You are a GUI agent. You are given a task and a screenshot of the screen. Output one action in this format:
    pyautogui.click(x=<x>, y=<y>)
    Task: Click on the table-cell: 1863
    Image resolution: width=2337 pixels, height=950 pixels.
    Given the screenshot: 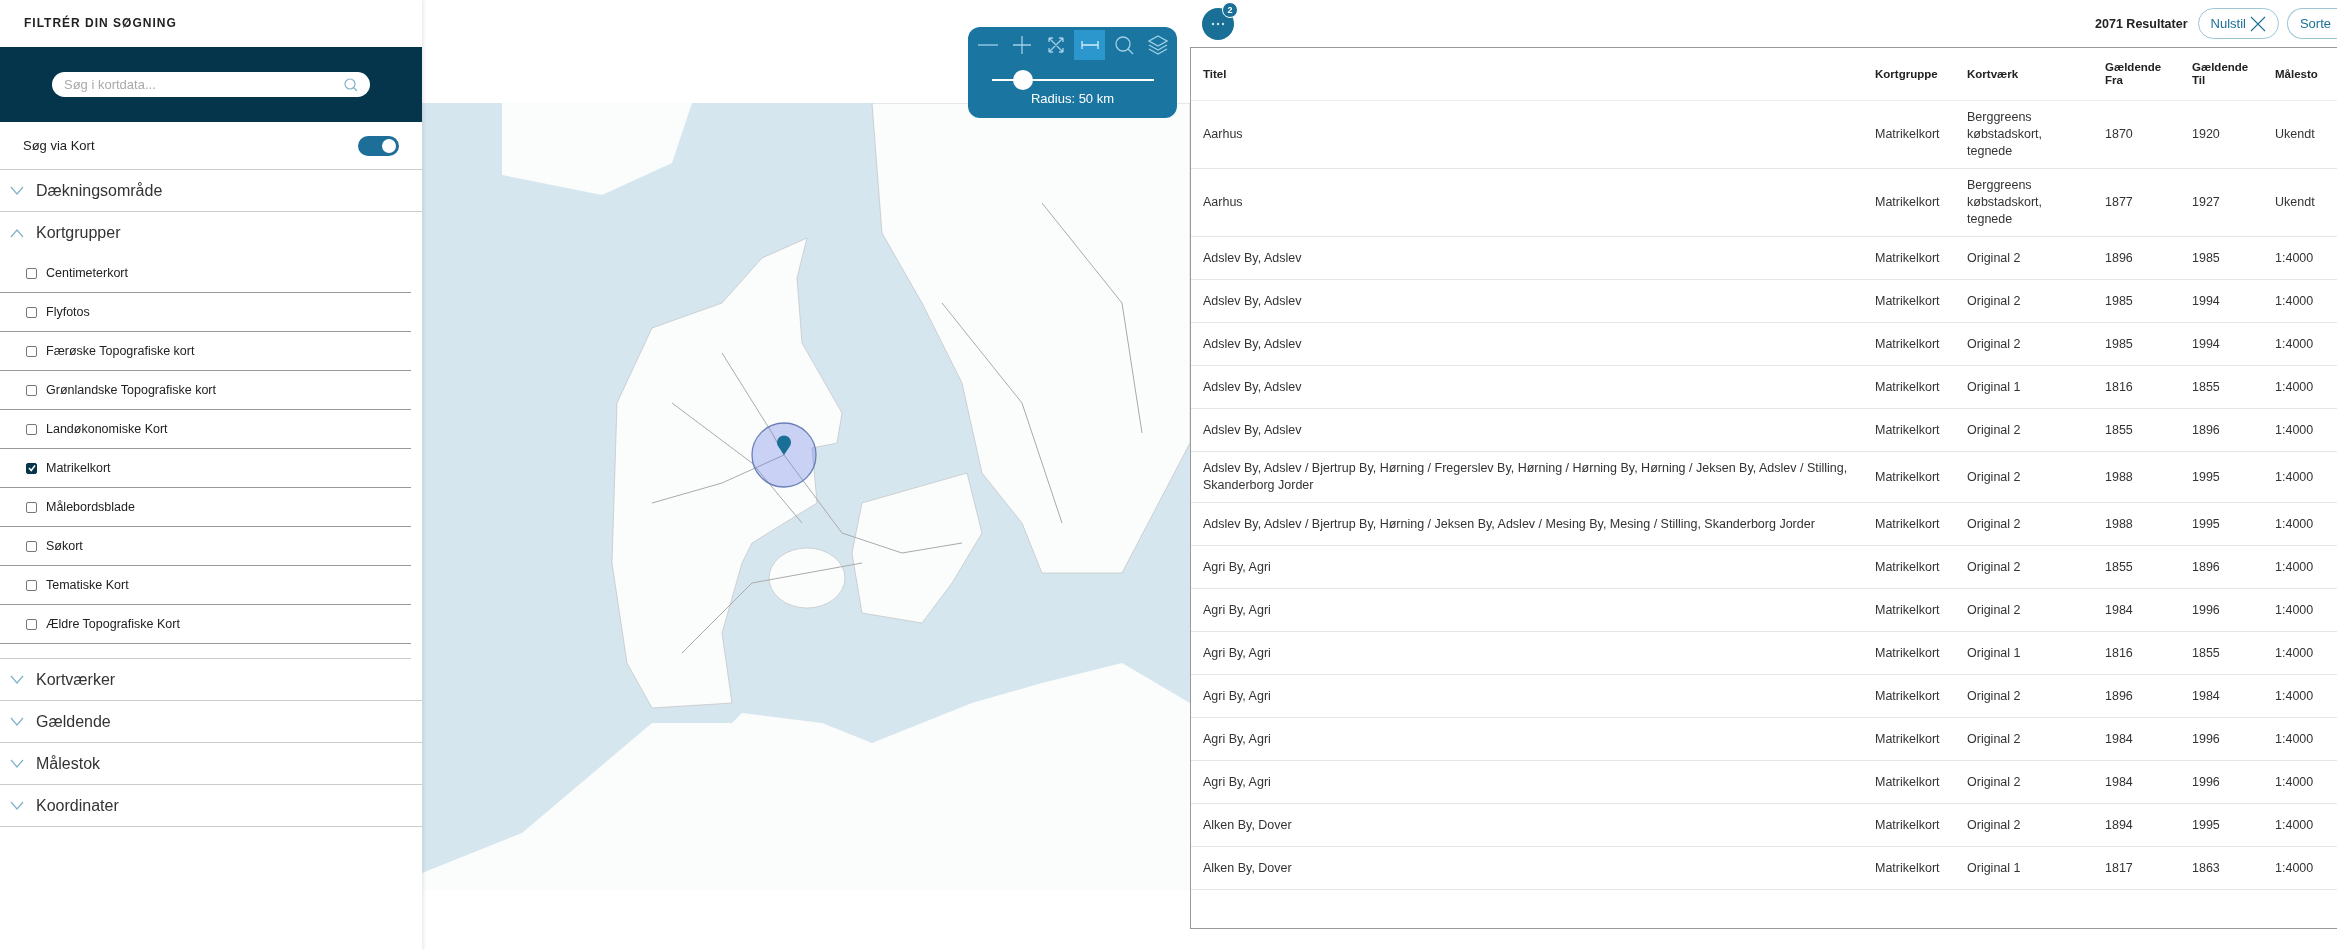 What is the action you would take?
    pyautogui.click(x=2206, y=868)
    